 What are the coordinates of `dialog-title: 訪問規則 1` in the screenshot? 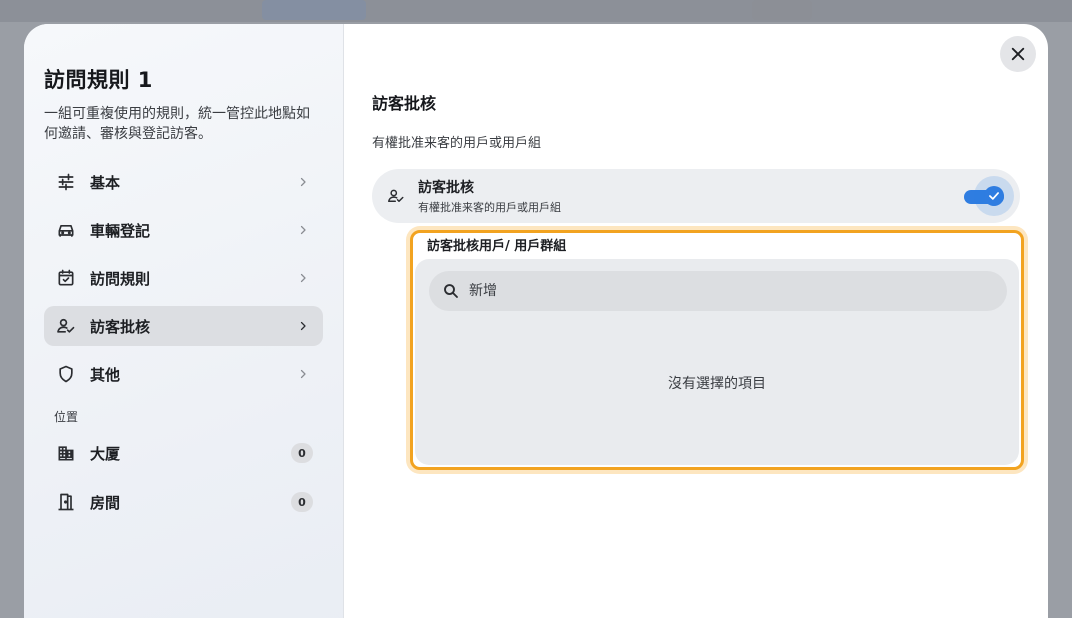 It's located at (98, 80).